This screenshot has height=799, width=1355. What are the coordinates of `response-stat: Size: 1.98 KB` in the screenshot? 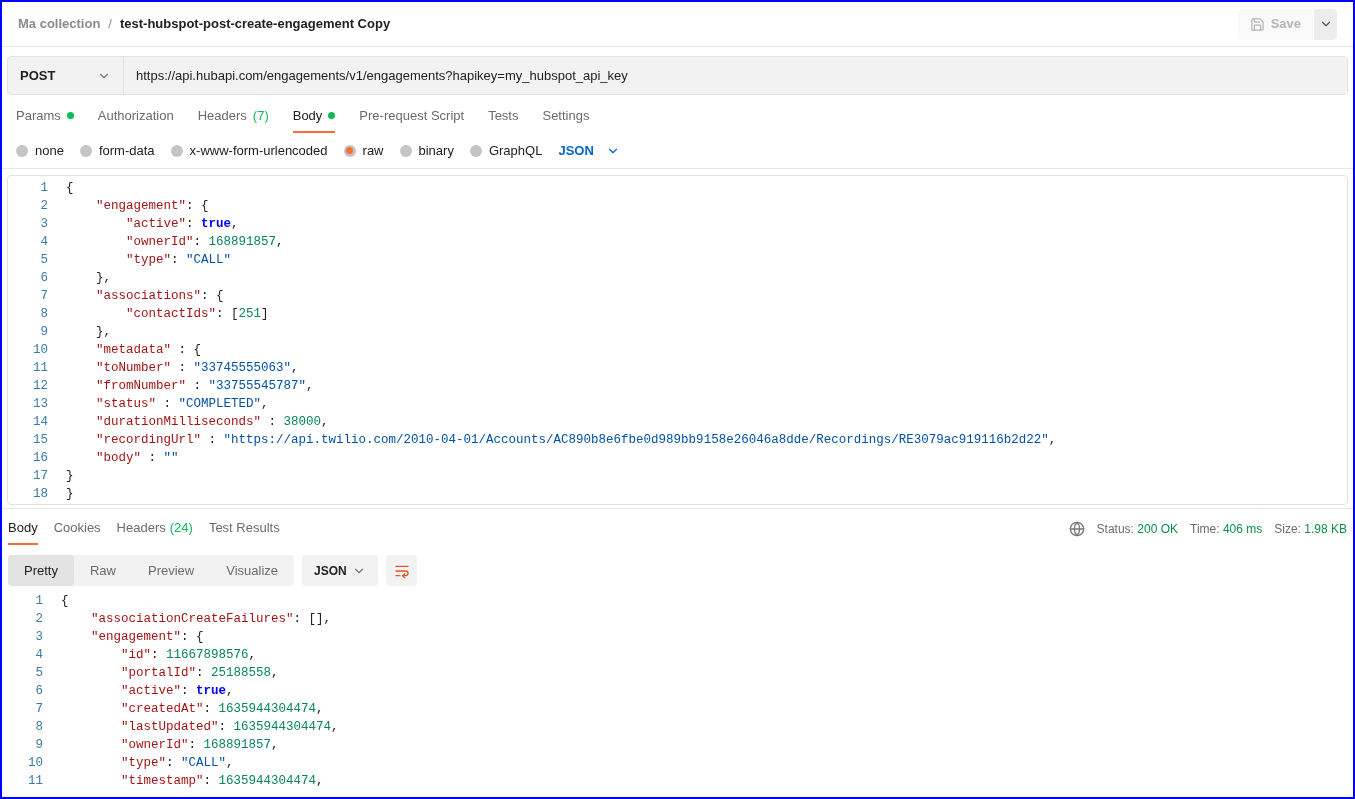 It's located at (1310, 529).